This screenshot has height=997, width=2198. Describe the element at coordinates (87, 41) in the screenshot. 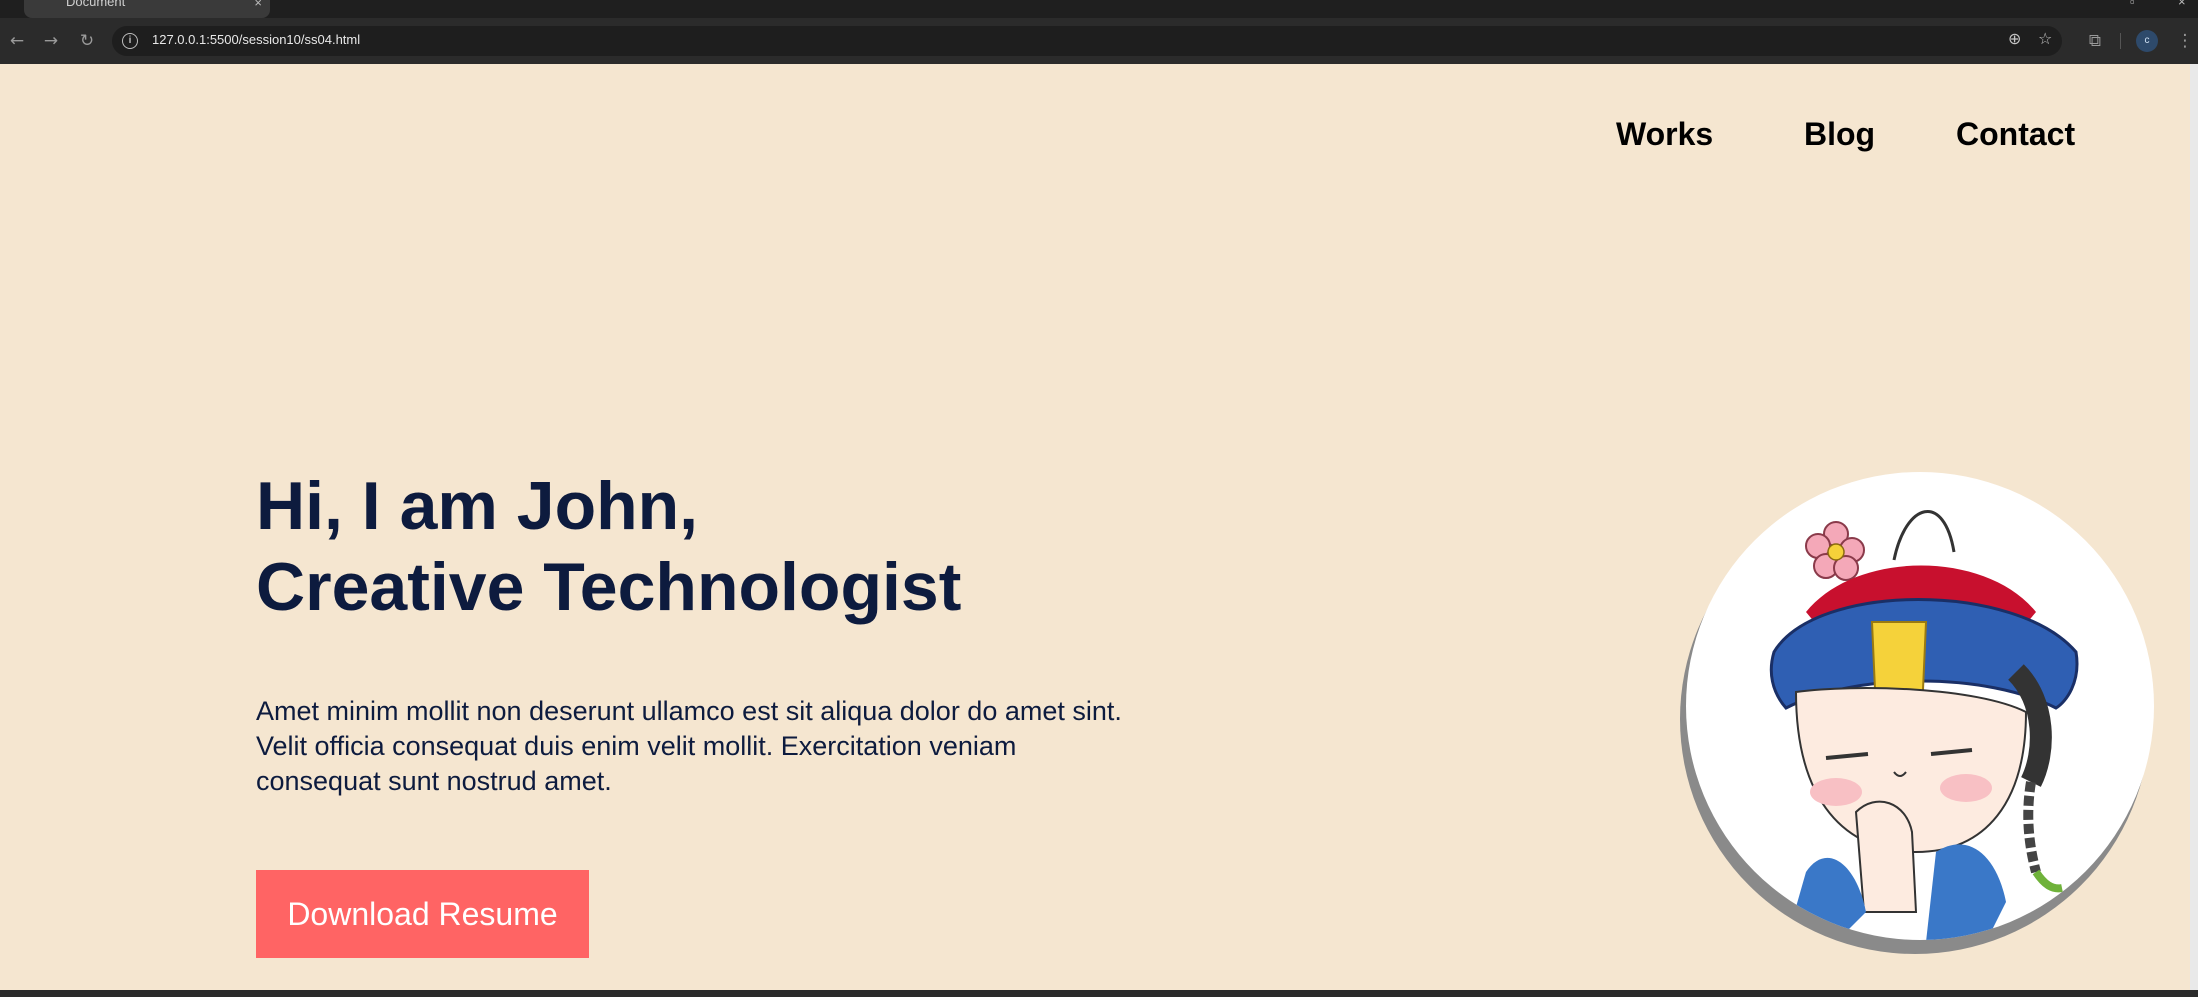

I see `reload-icon: ↻` at that location.